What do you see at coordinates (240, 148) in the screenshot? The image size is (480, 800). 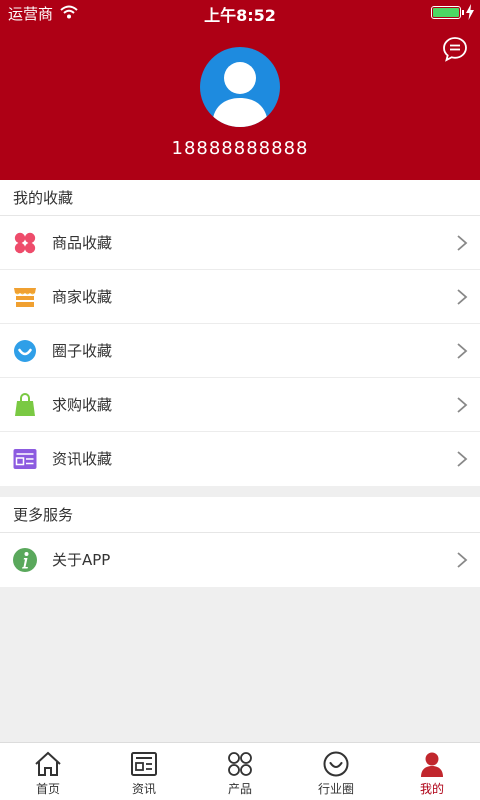 I see `user-phone: 18888888888` at bounding box center [240, 148].